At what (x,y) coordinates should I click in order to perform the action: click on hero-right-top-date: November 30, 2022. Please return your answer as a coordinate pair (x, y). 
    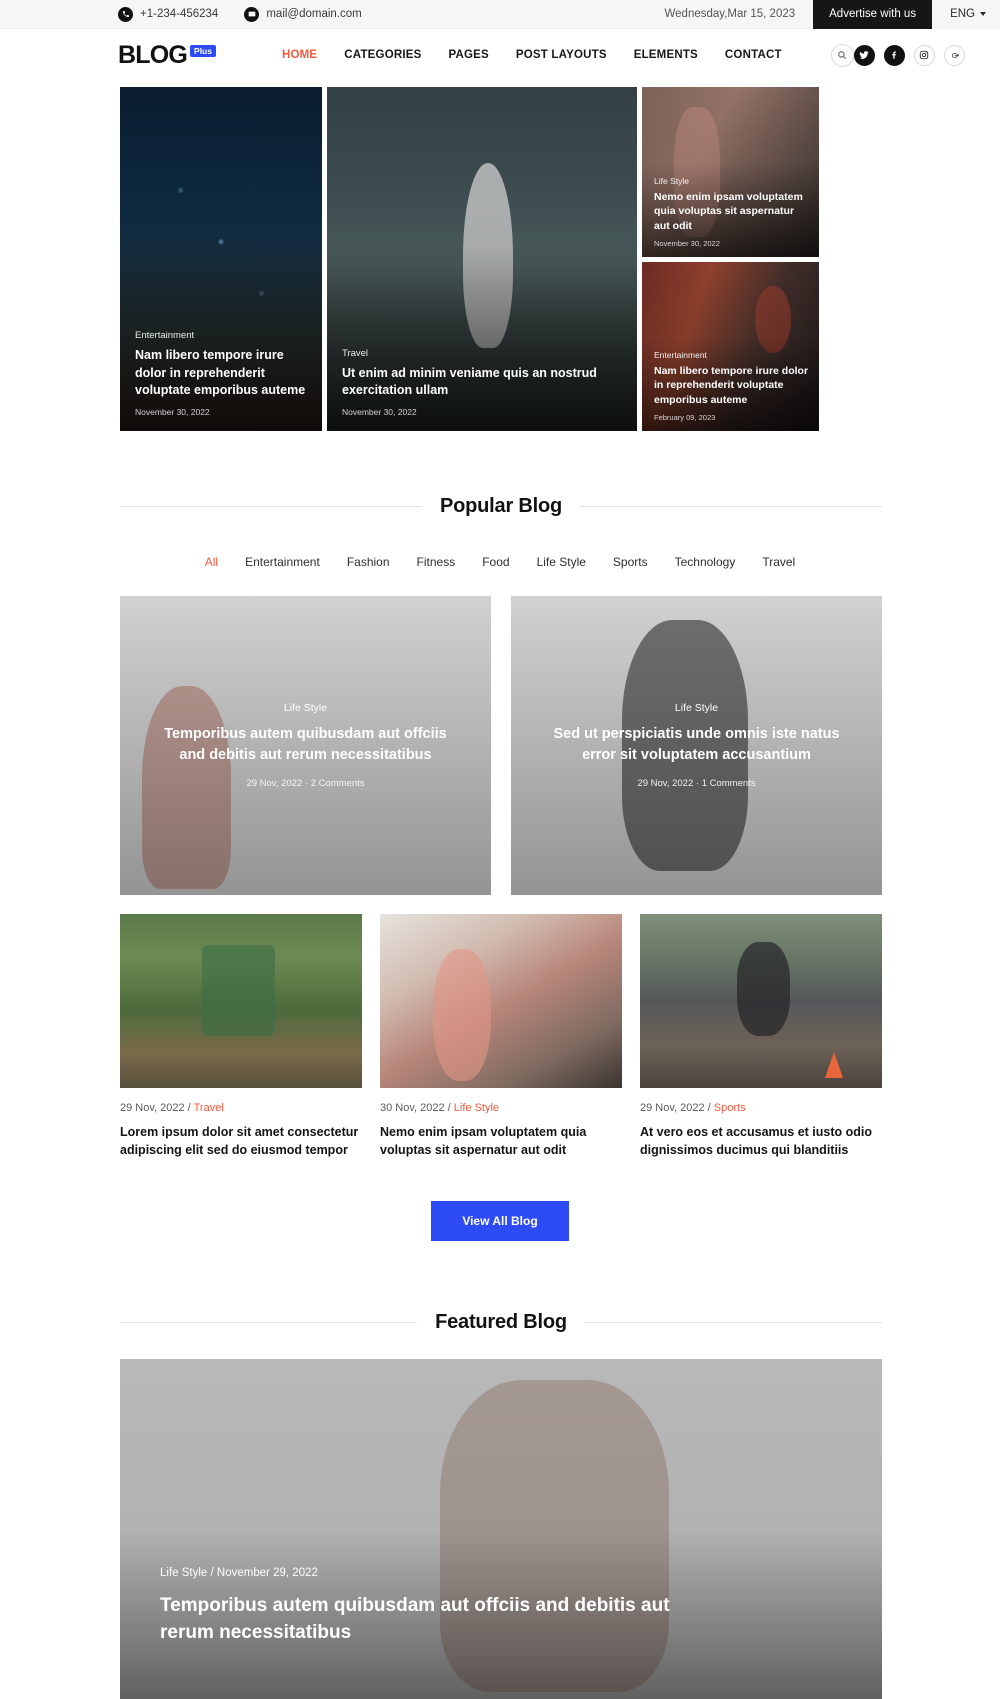
    Looking at the image, I should click on (731, 243).